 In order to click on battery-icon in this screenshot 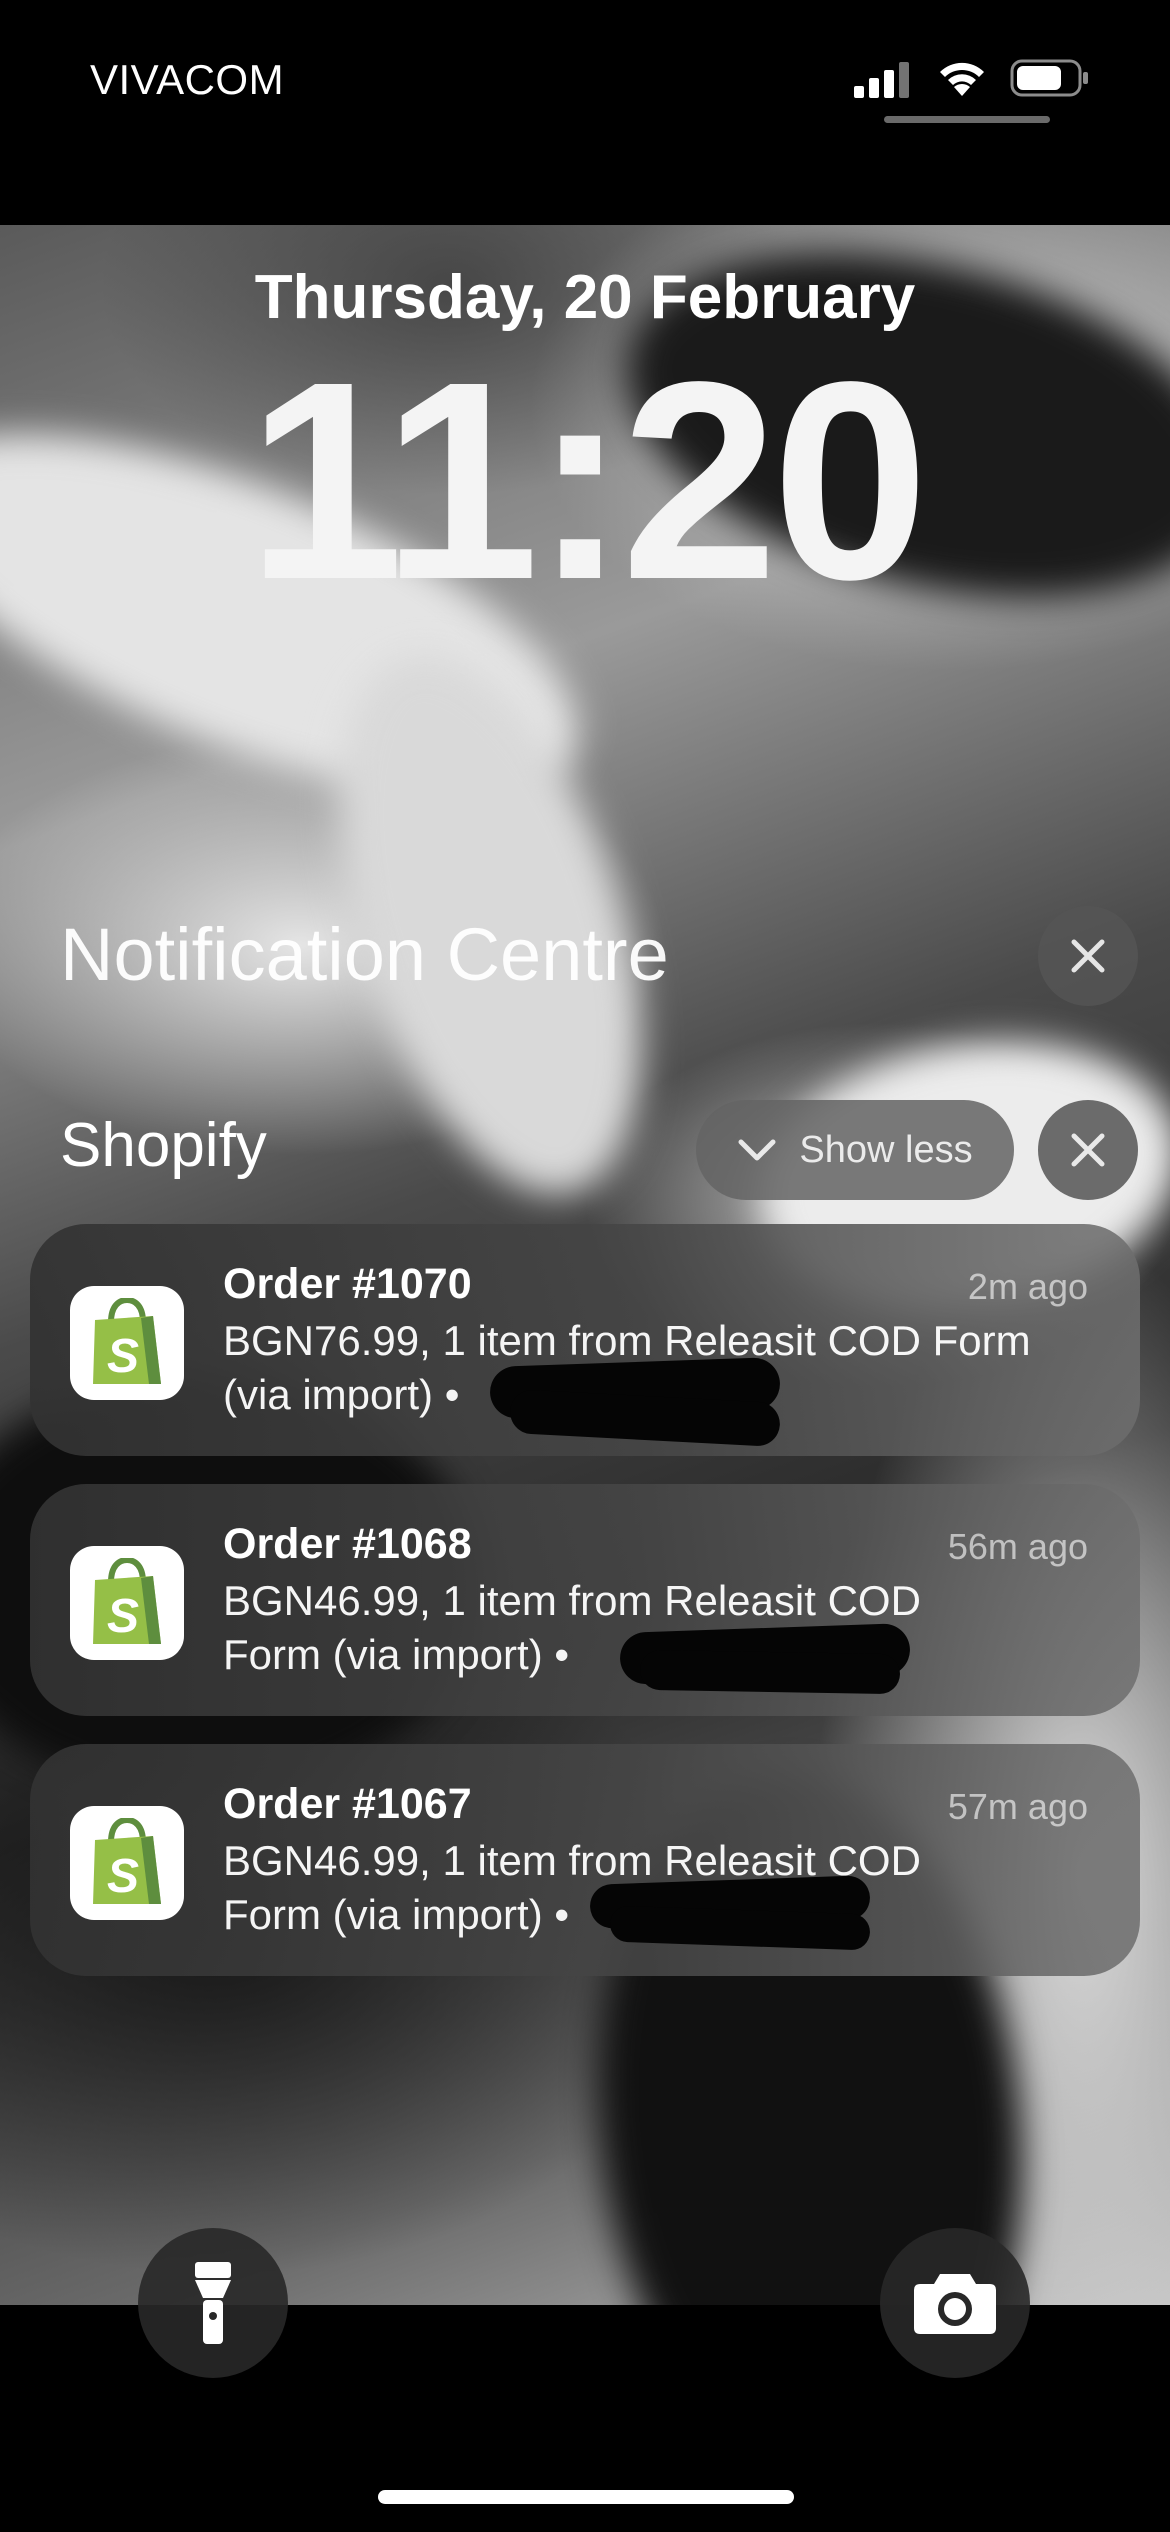, I will do `click(1049, 78)`.